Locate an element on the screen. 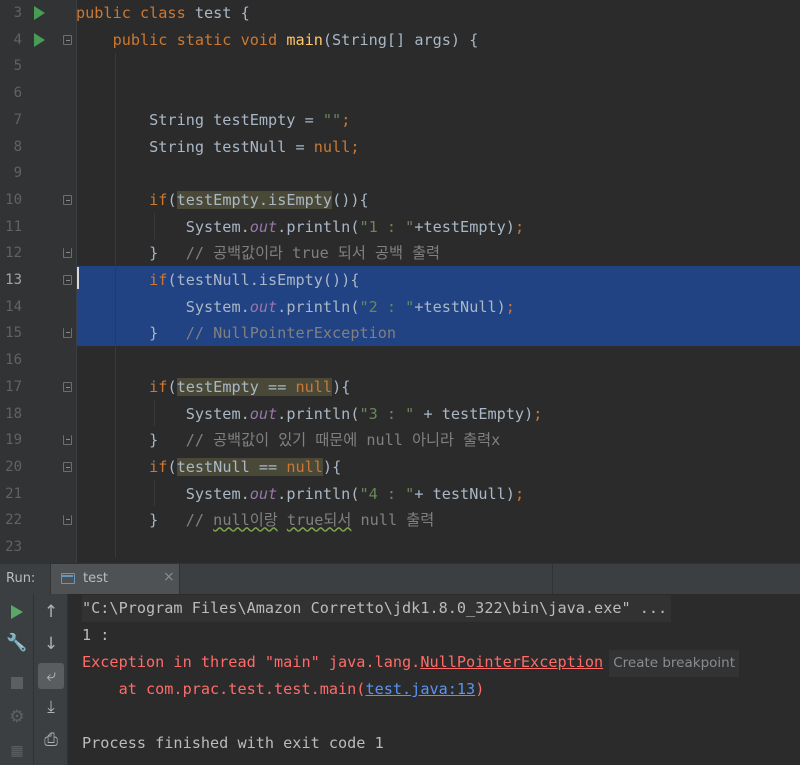  output-line: 1 : is located at coordinates (95, 635).